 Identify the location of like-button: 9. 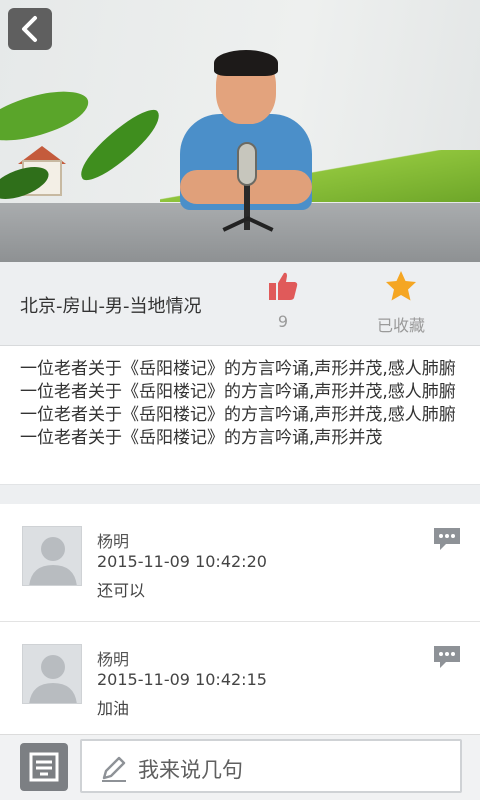
(283, 305).